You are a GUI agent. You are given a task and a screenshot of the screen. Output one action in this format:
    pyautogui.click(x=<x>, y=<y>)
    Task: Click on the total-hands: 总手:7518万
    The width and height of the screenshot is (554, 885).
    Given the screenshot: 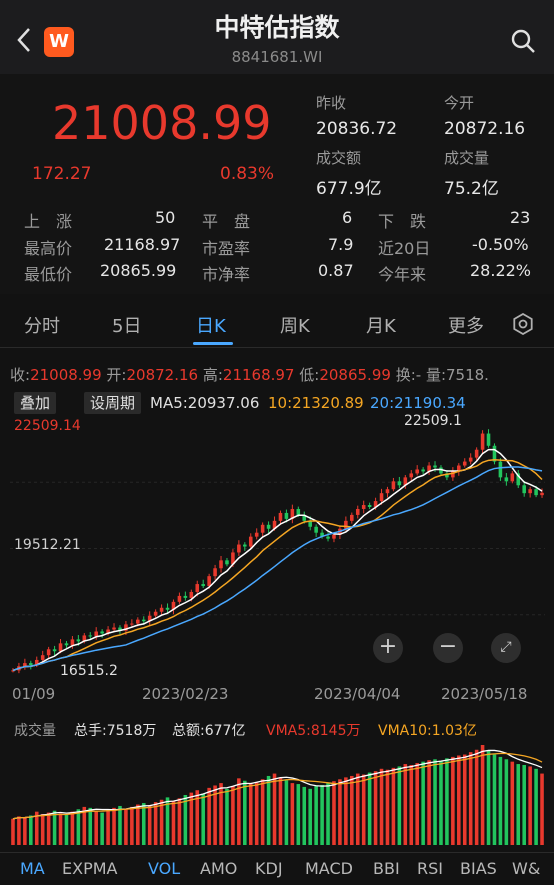 What is the action you would take?
    pyautogui.click(x=115, y=731)
    